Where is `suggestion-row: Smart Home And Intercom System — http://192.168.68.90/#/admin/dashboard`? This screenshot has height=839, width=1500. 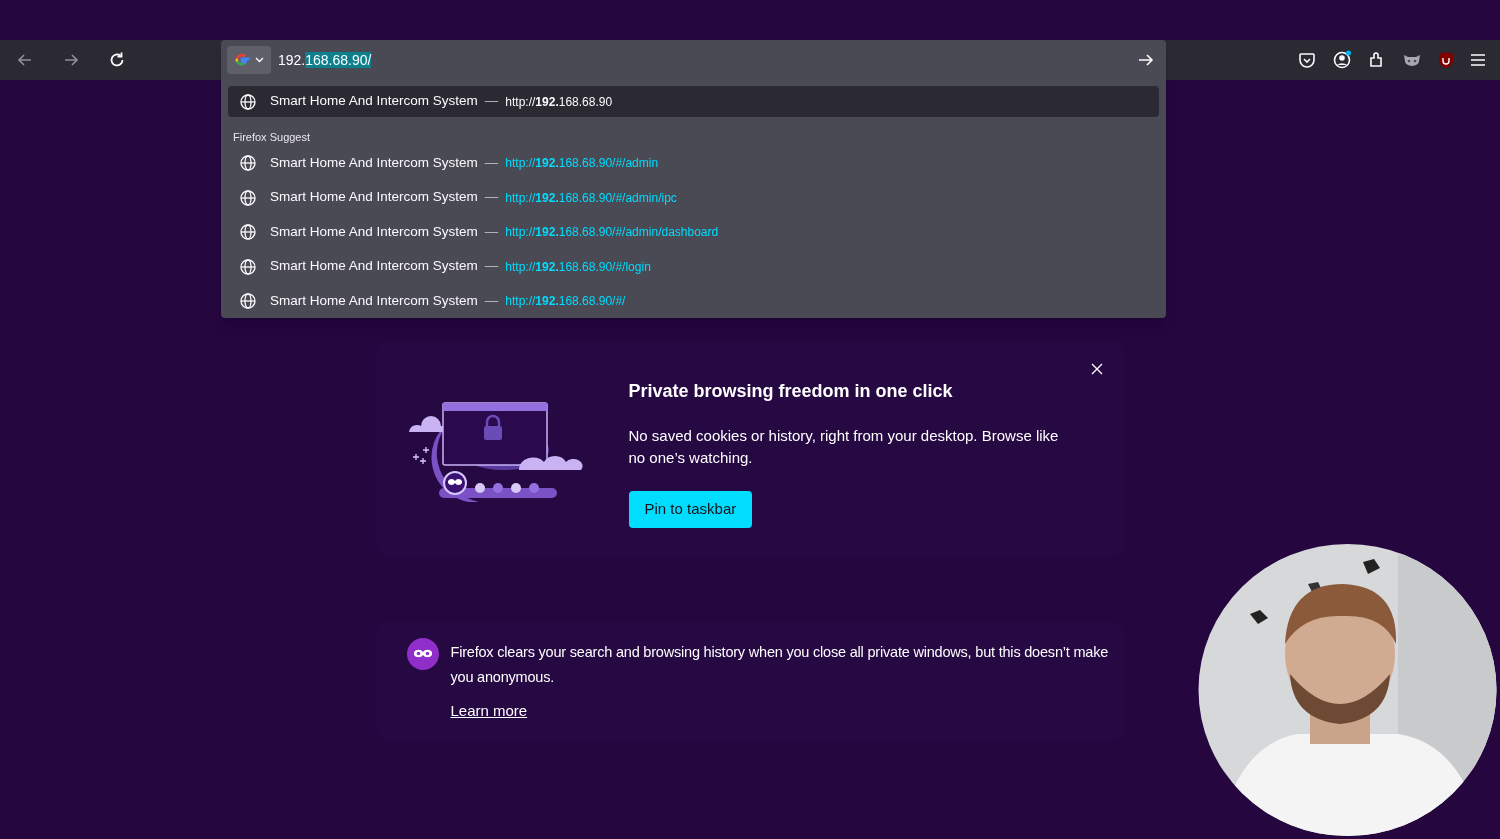 suggestion-row: Smart Home And Intercom System — http://192.168.68.90/#/admin/dashboard is located at coordinates (693, 232).